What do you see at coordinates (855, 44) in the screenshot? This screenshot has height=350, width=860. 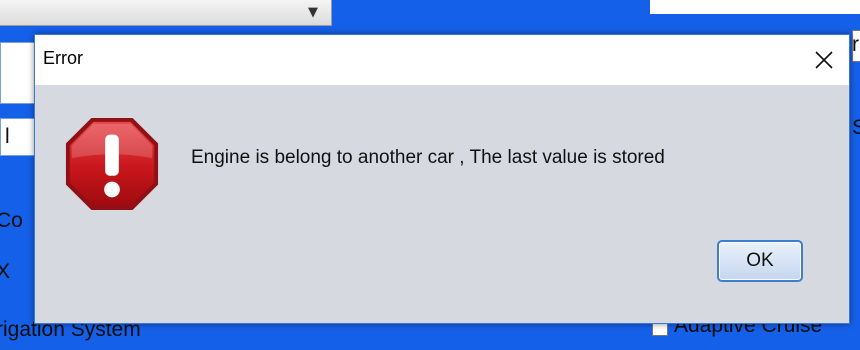 I see `background-label: r` at bounding box center [855, 44].